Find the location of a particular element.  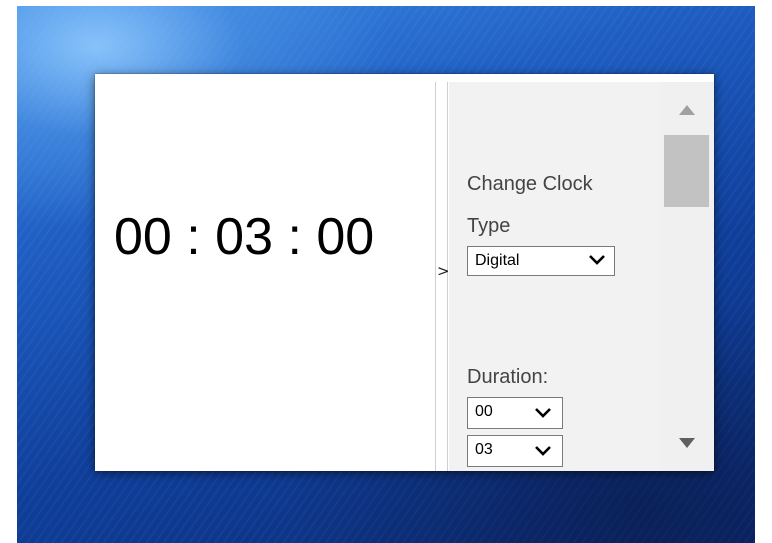

settings-scrollbar is located at coordinates (687, 276).